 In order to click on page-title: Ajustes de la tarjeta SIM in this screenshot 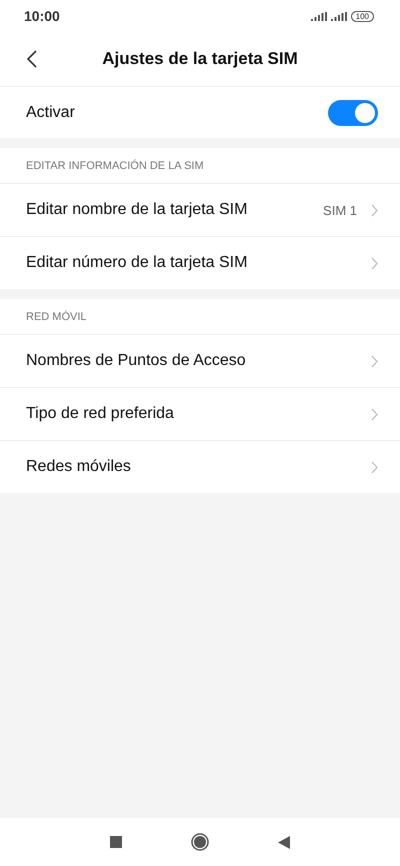, I will do `click(200, 59)`.